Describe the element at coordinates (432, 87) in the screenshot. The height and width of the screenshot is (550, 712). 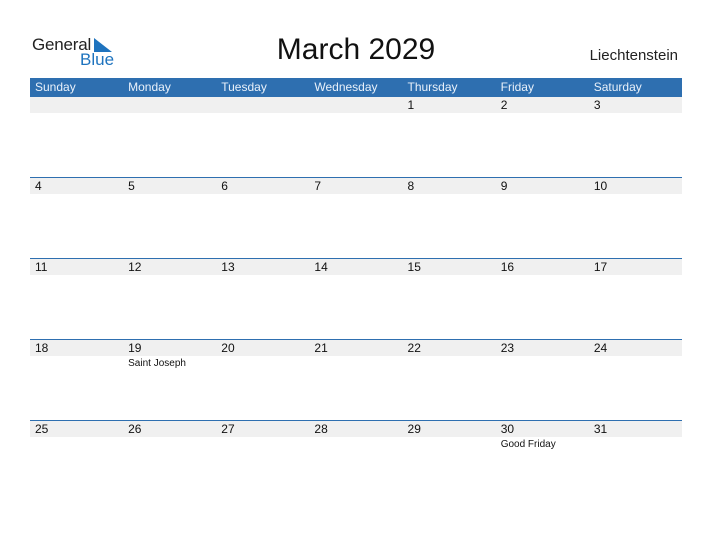
I see `weekday-thursday: Thursday` at that location.